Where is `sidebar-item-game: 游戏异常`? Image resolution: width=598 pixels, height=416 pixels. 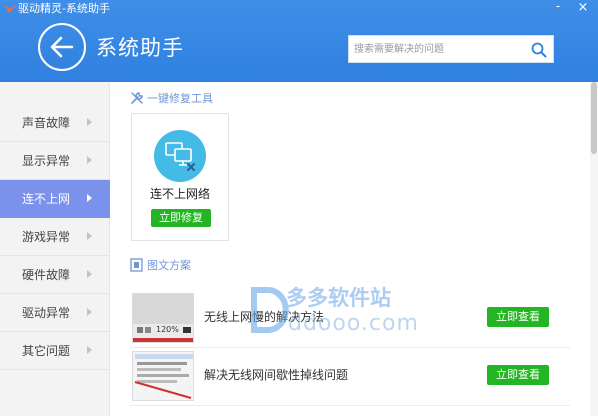
sidebar-item-game: 游戏异常 is located at coordinates (55, 237).